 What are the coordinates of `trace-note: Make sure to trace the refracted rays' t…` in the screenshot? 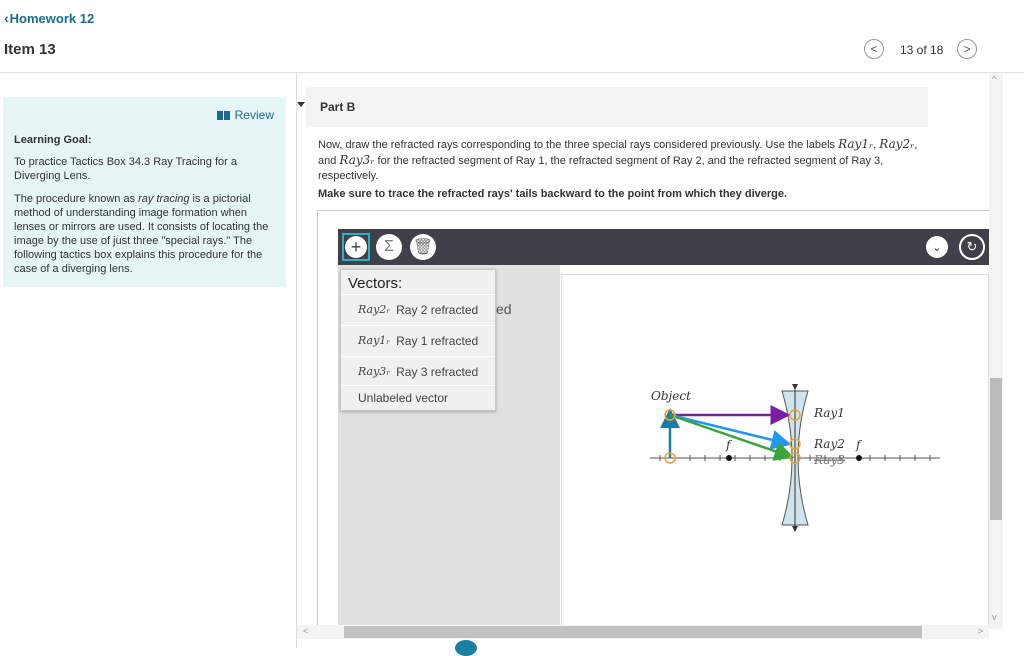 It's located at (553, 194).